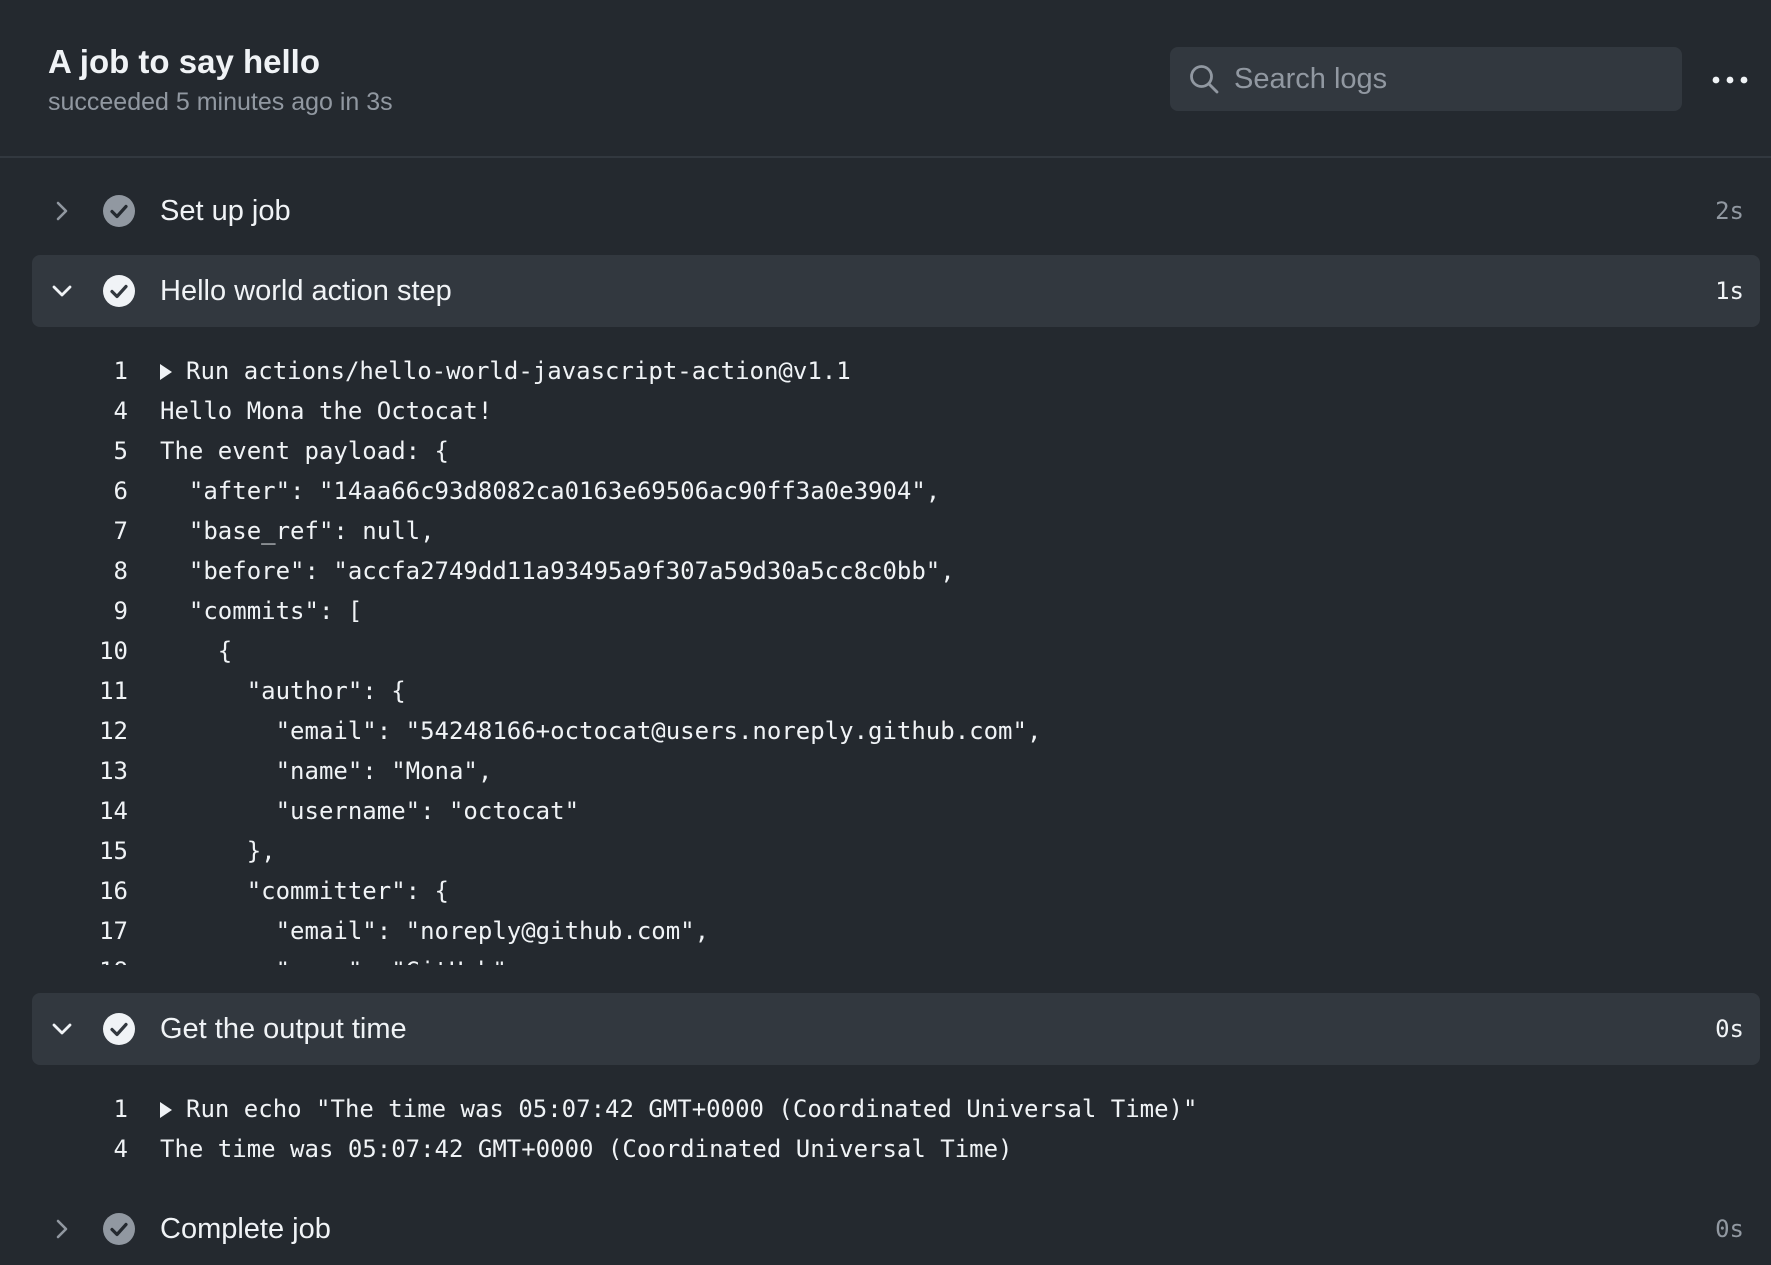 This screenshot has width=1771, height=1265. What do you see at coordinates (94, 731) in the screenshot?
I see `line-number: 12` at bounding box center [94, 731].